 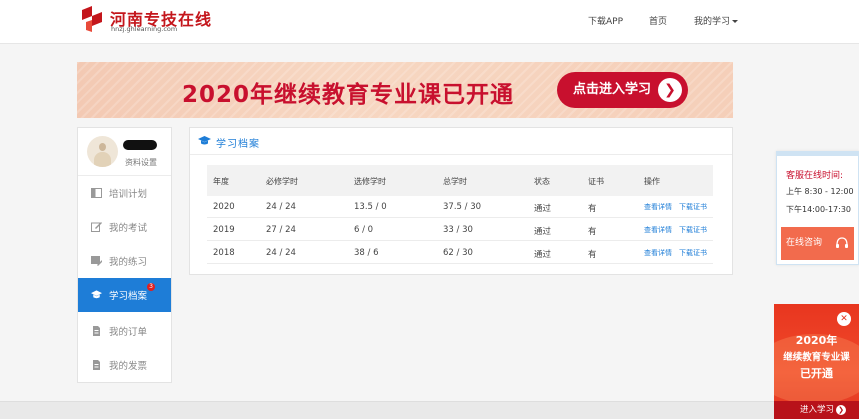 I want to click on service-top-strip, so click(x=817, y=154).